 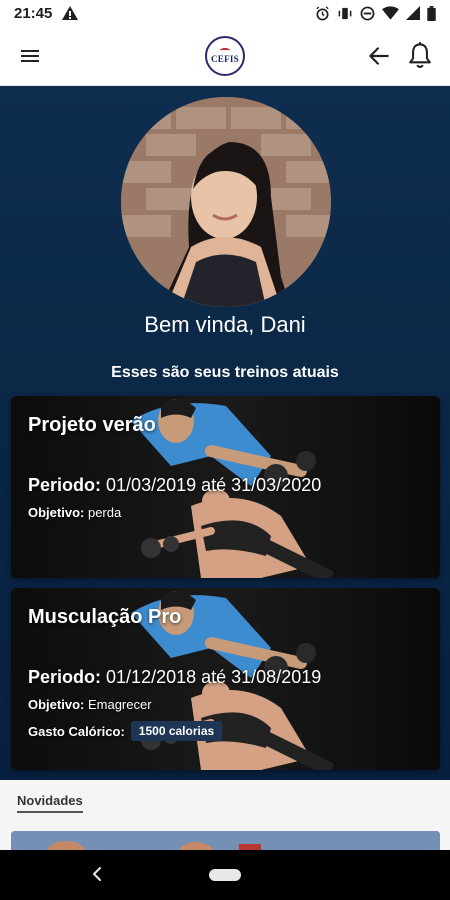 What do you see at coordinates (225, 50) in the screenshot?
I see `logo-mark` at bounding box center [225, 50].